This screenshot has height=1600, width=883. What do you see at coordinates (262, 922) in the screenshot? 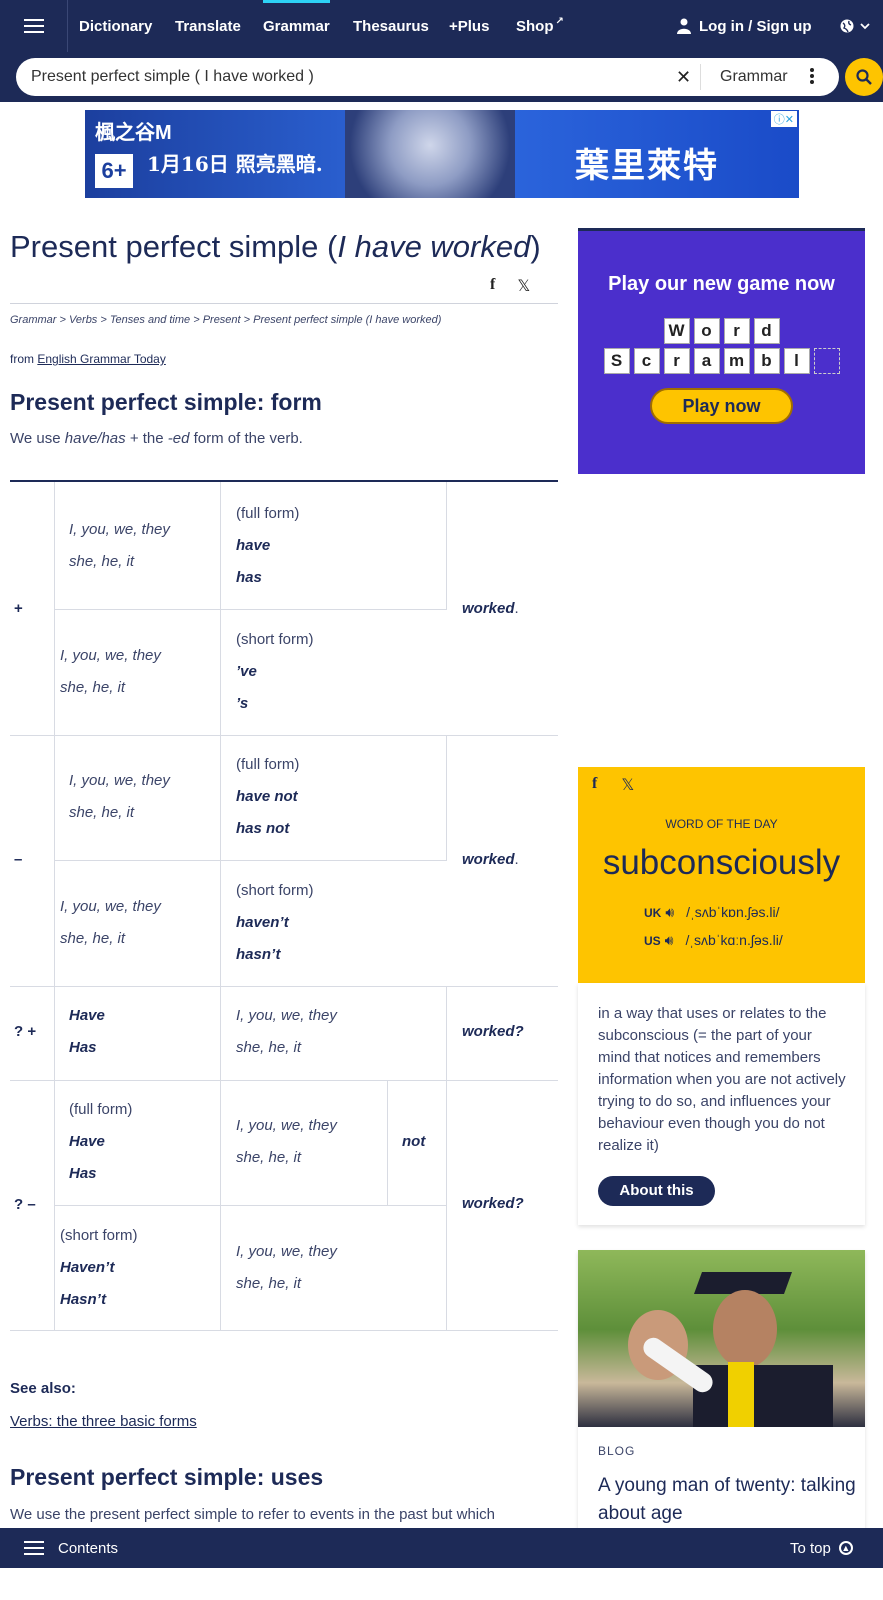
I see `form-word: haven’t` at bounding box center [262, 922].